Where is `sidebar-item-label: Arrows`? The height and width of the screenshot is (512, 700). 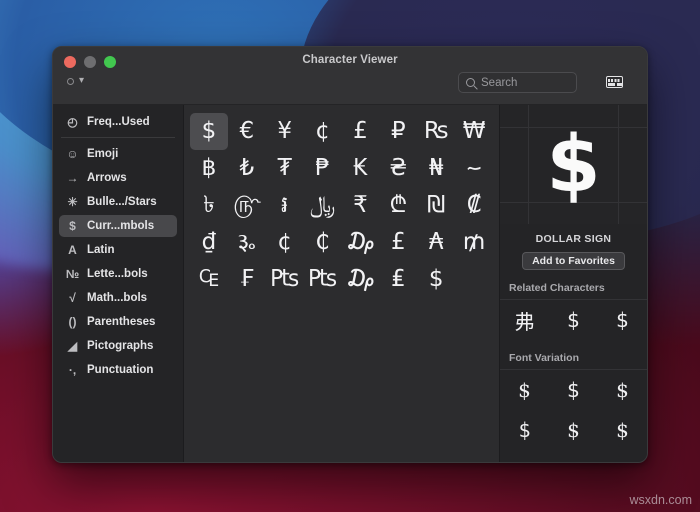
sidebar-item-label: Arrows is located at coordinates (107, 178).